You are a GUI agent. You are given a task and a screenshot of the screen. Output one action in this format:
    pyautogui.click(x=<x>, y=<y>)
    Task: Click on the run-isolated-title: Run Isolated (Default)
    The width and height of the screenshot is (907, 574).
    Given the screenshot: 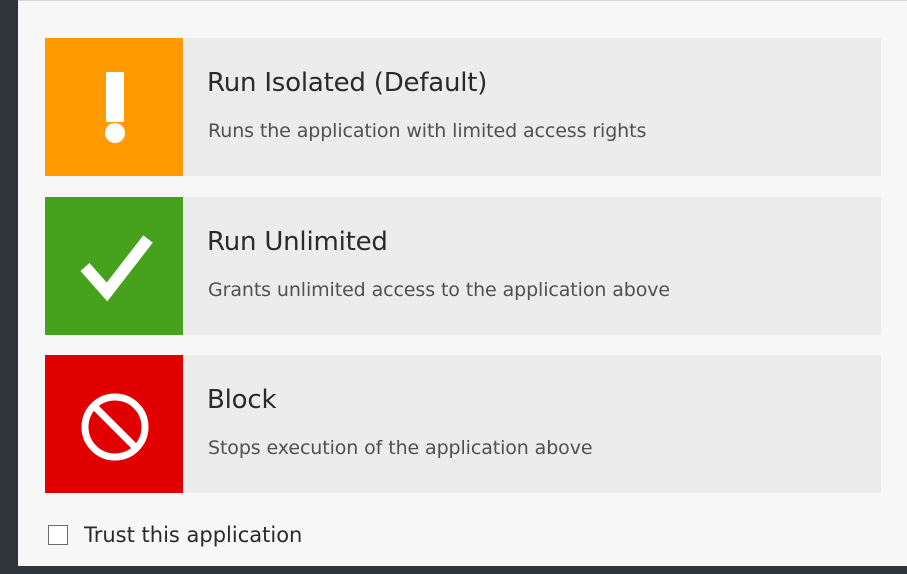 What is the action you would take?
    pyautogui.click(x=347, y=83)
    